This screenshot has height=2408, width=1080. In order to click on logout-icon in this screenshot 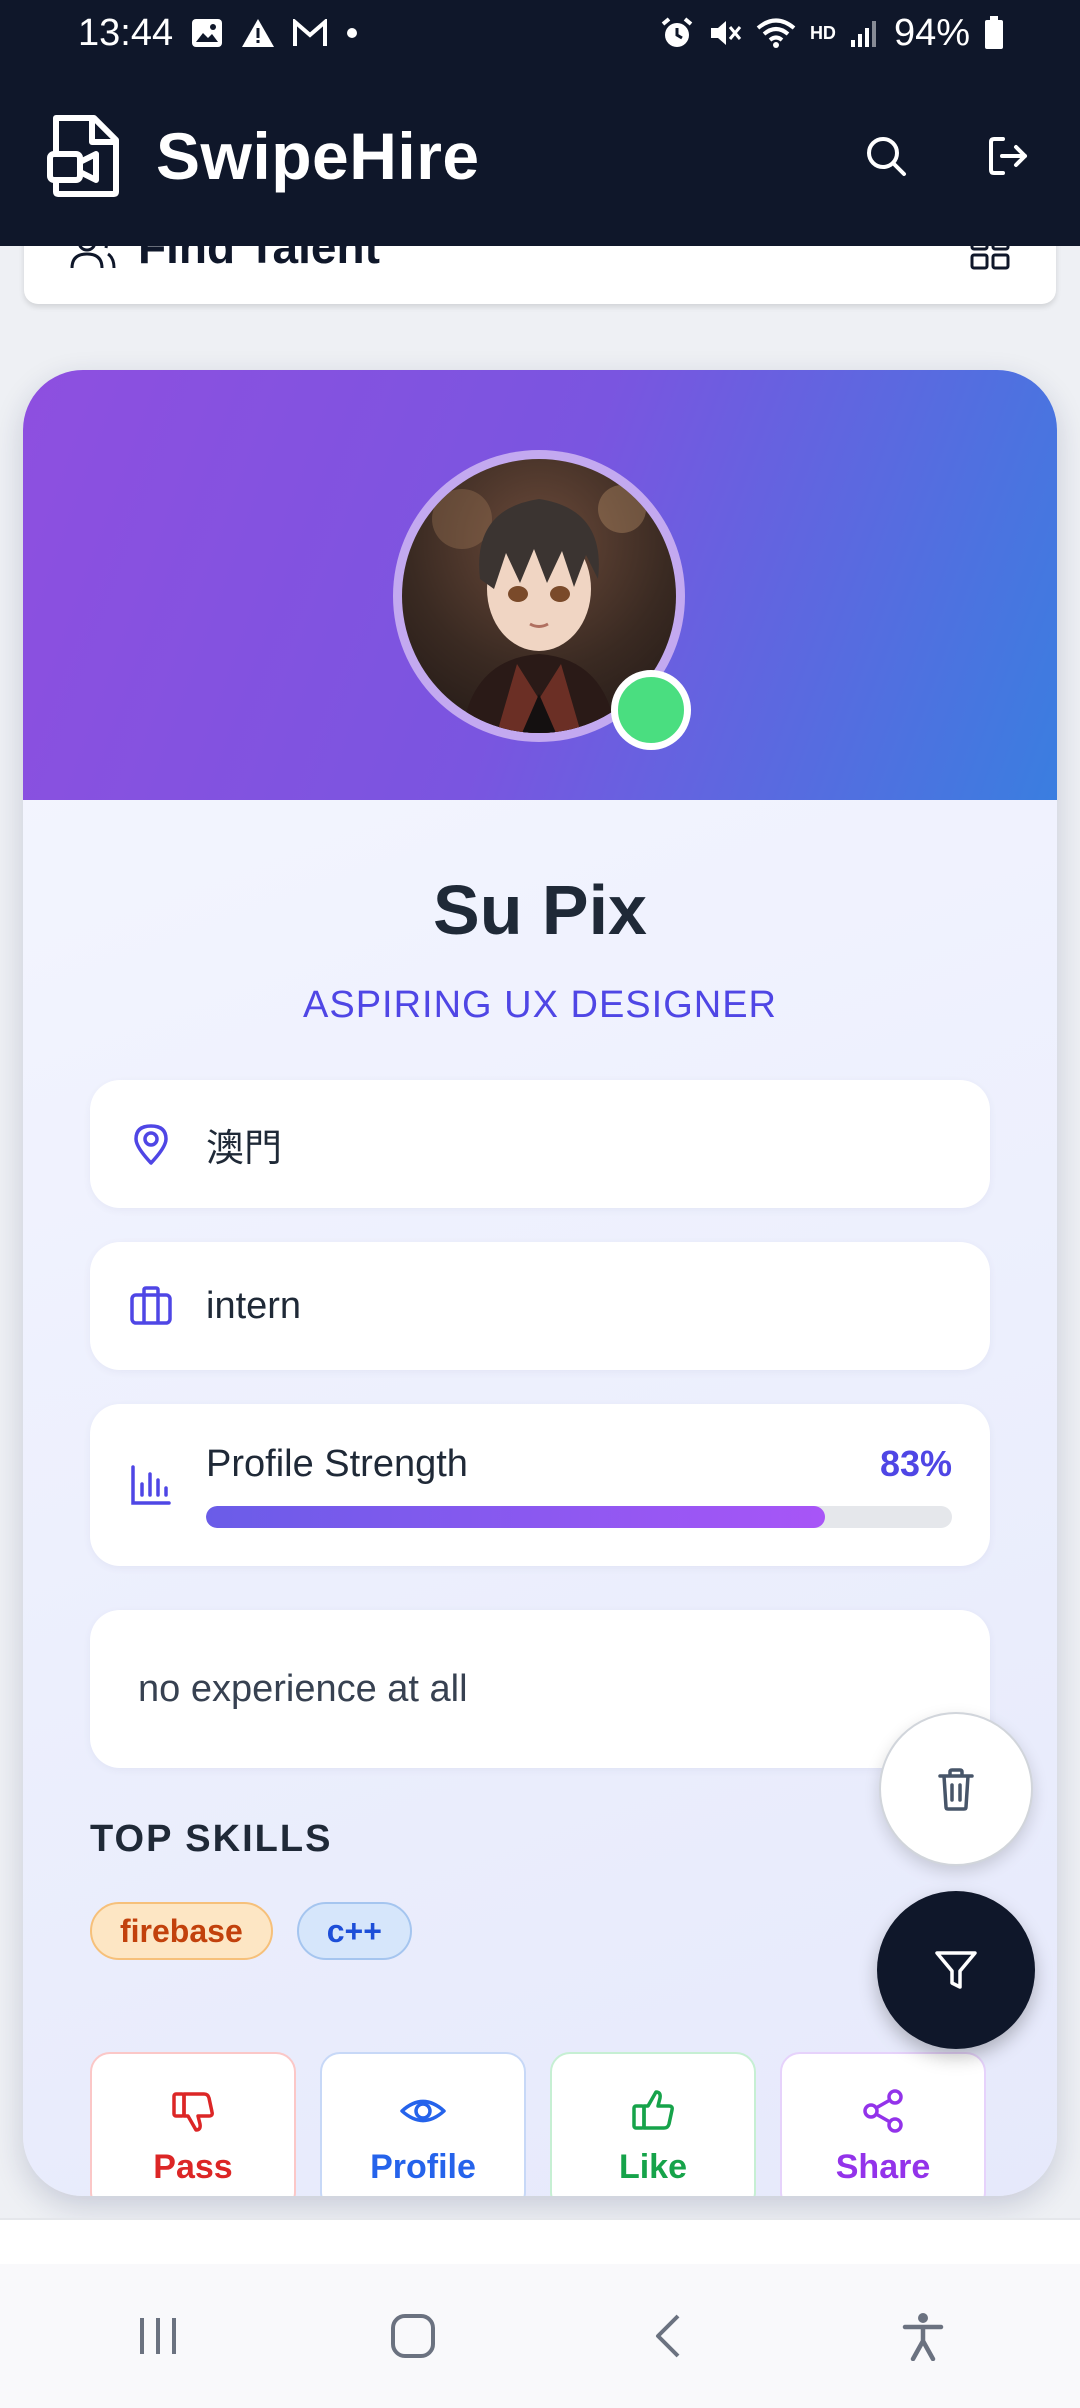, I will do `click(1008, 156)`.